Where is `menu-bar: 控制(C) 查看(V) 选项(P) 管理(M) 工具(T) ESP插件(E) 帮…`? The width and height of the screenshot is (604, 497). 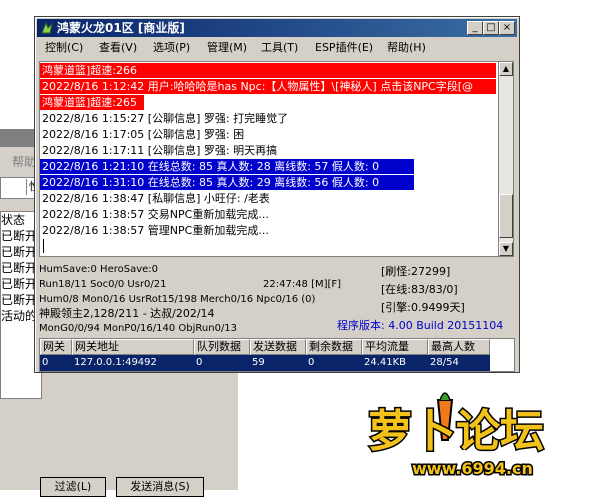 menu-bar: 控制(C) 查看(V) 选项(P) 管理(M) 工具(T) ESP插件(E) 帮… is located at coordinates (277, 48).